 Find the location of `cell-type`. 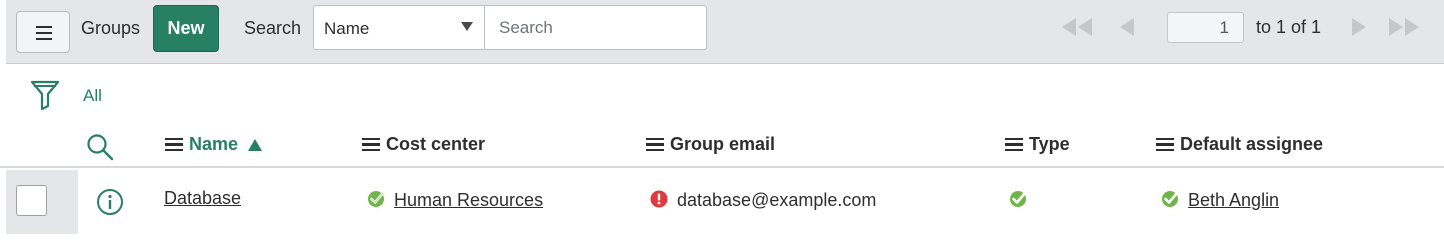

cell-type is located at coordinates (1022, 200).